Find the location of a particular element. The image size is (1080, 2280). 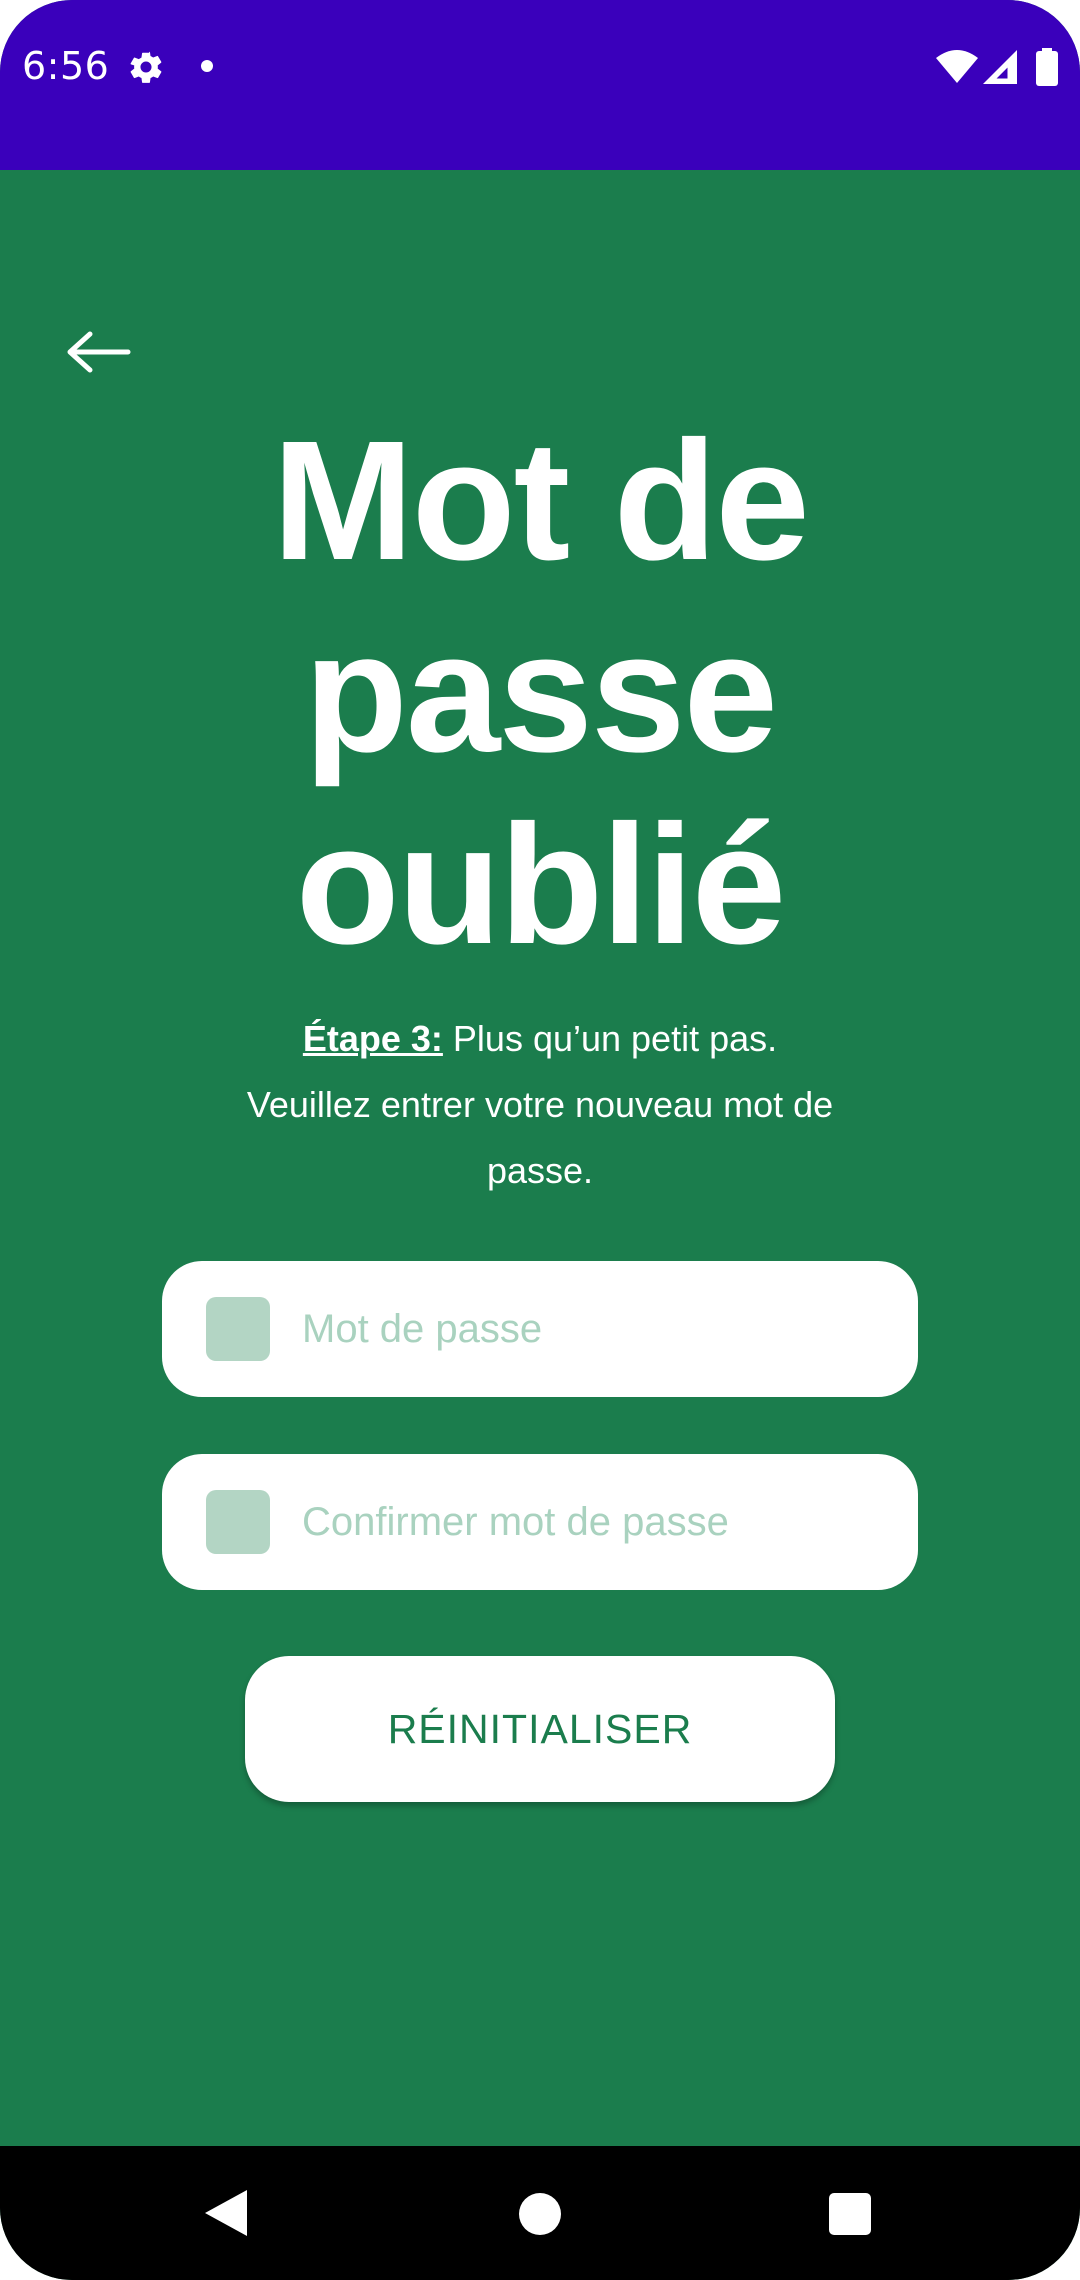

status-time: 6:56 is located at coordinates (66, 66).